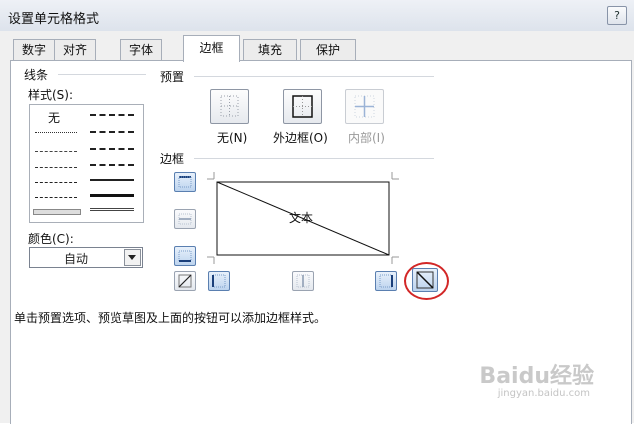  I want to click on border-right-button, so click(386, 281).